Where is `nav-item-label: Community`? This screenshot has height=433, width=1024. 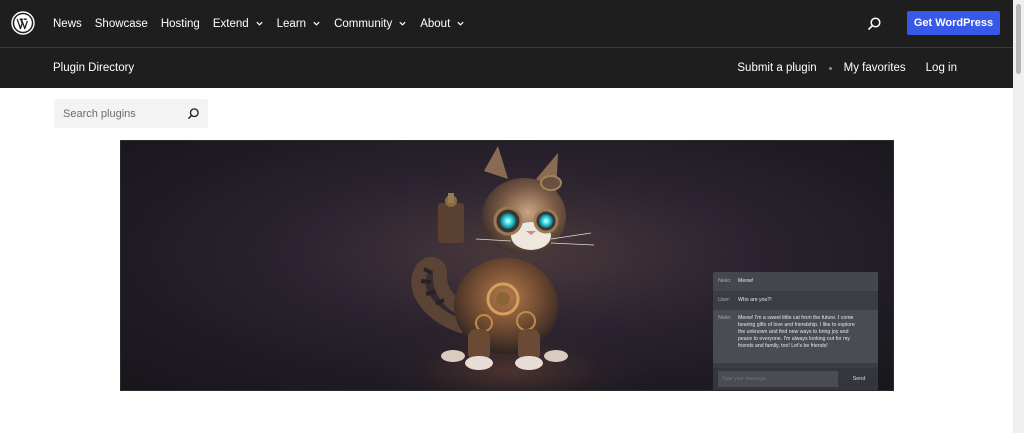
nav-item-label: Community is located at coordinates (363, 23).